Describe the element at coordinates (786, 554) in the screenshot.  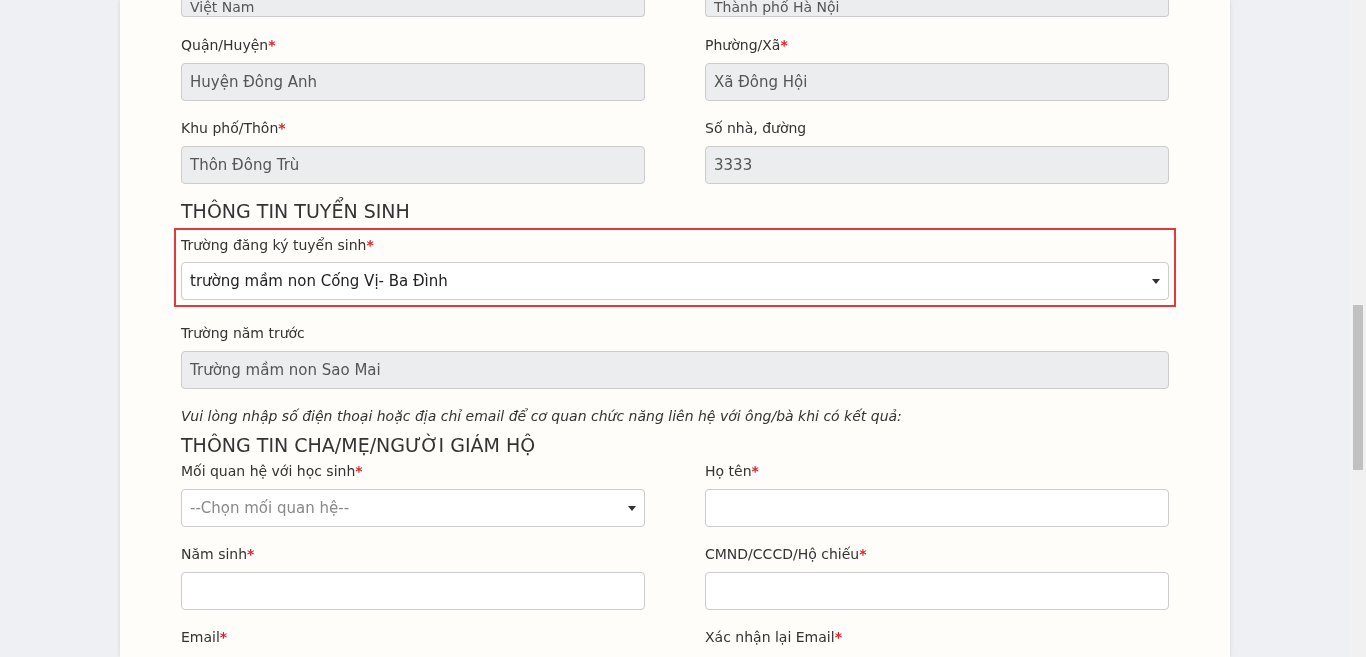
I see `field-label: CMND/CCCD/Hộ chiếu*` at that location.